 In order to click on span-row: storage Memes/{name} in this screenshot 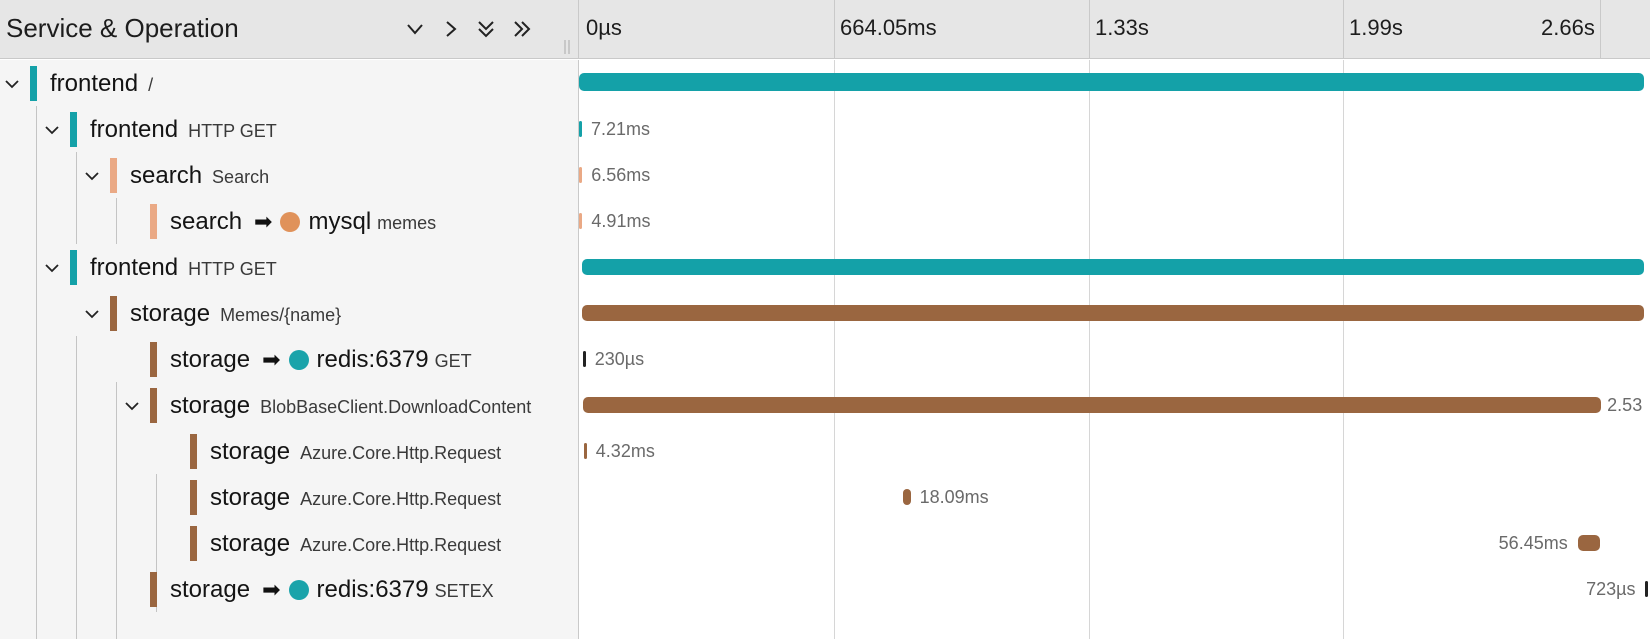, I will do `click(825, 314)`.